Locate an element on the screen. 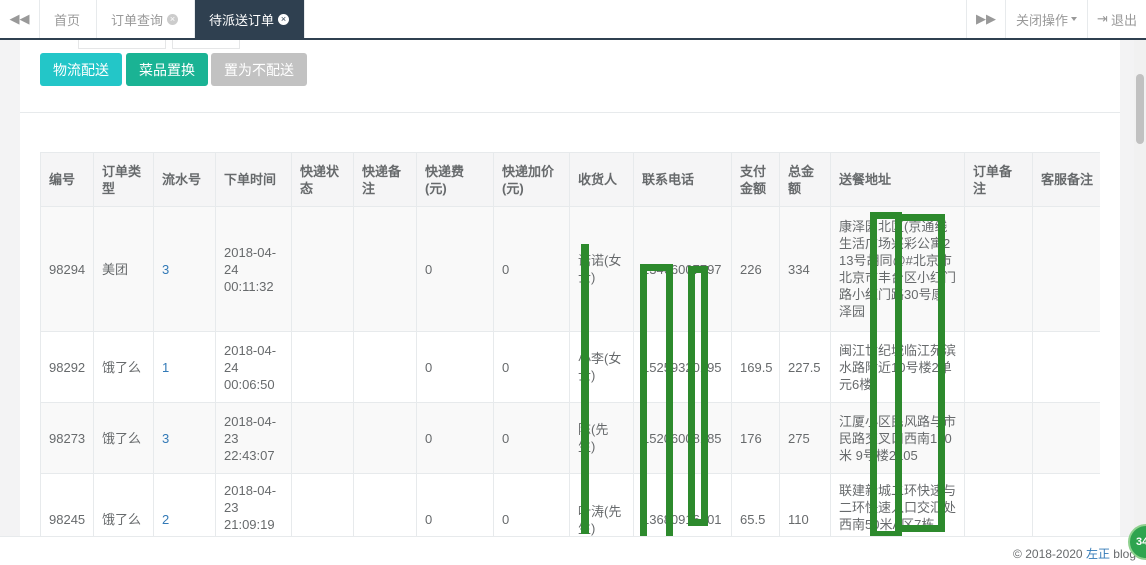  cell-serial: 2 is located at coordinates (184, 504).